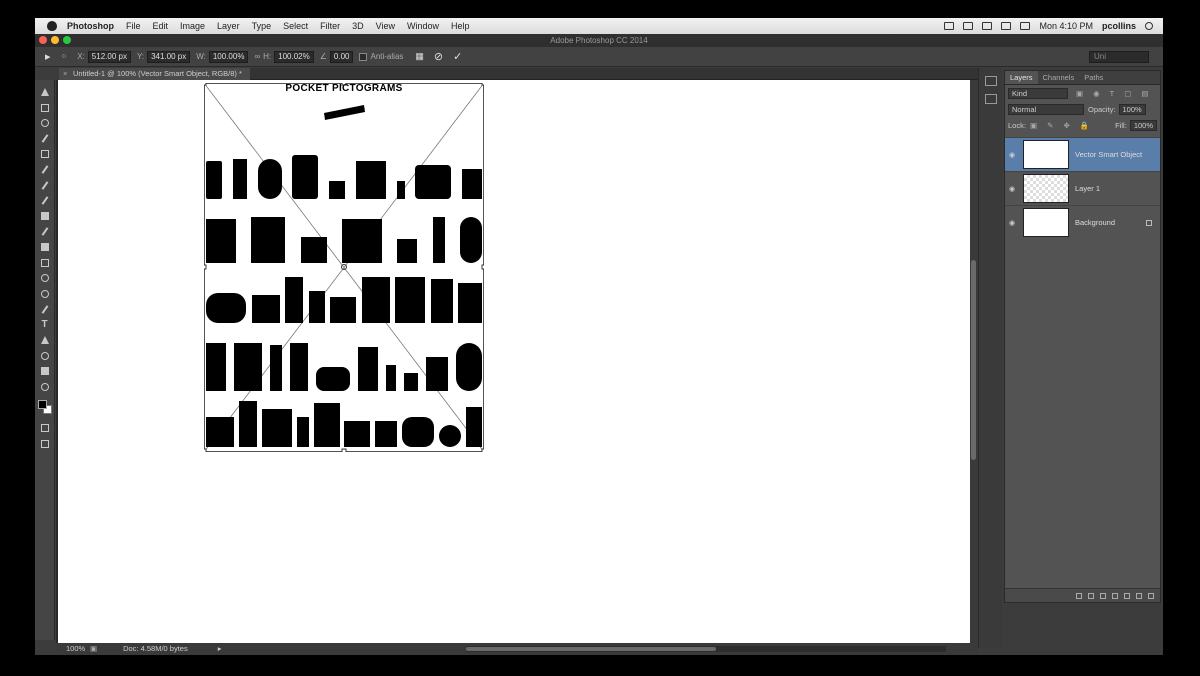  I want to click on document-info: Doc: 4.58M/0 bytes, so click(155, 649).